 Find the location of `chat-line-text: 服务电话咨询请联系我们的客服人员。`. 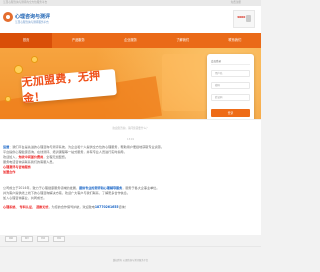

chat-line-text: 服务电话咨询请联系我们的客服人员。 is located at coordinates (29, 162).